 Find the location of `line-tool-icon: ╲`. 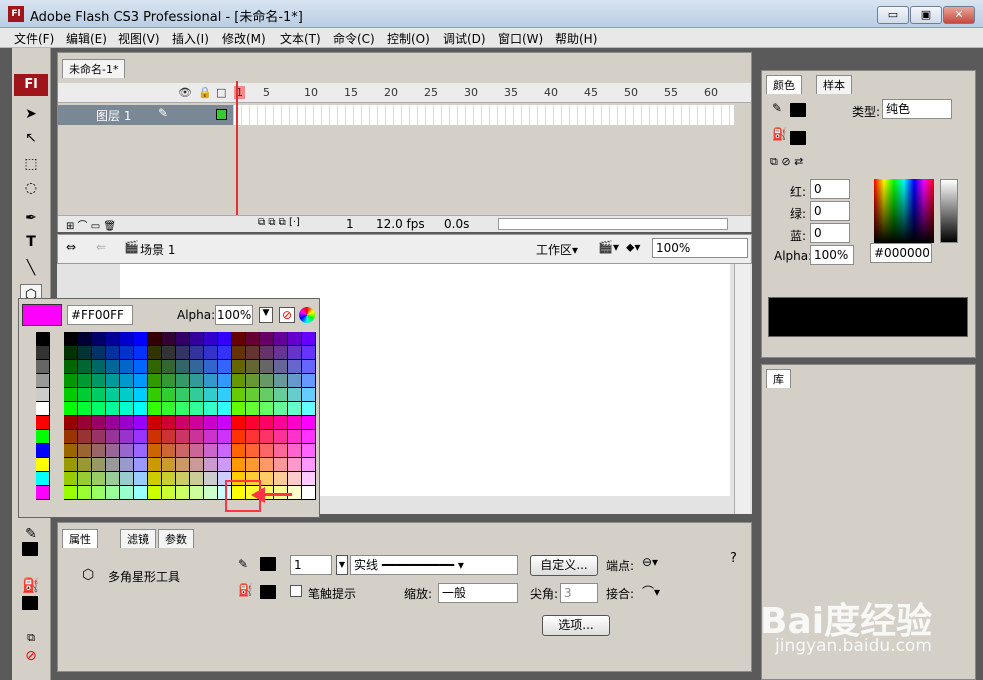

line-tool-icon: ╲ is located at coordinates (31, 268).